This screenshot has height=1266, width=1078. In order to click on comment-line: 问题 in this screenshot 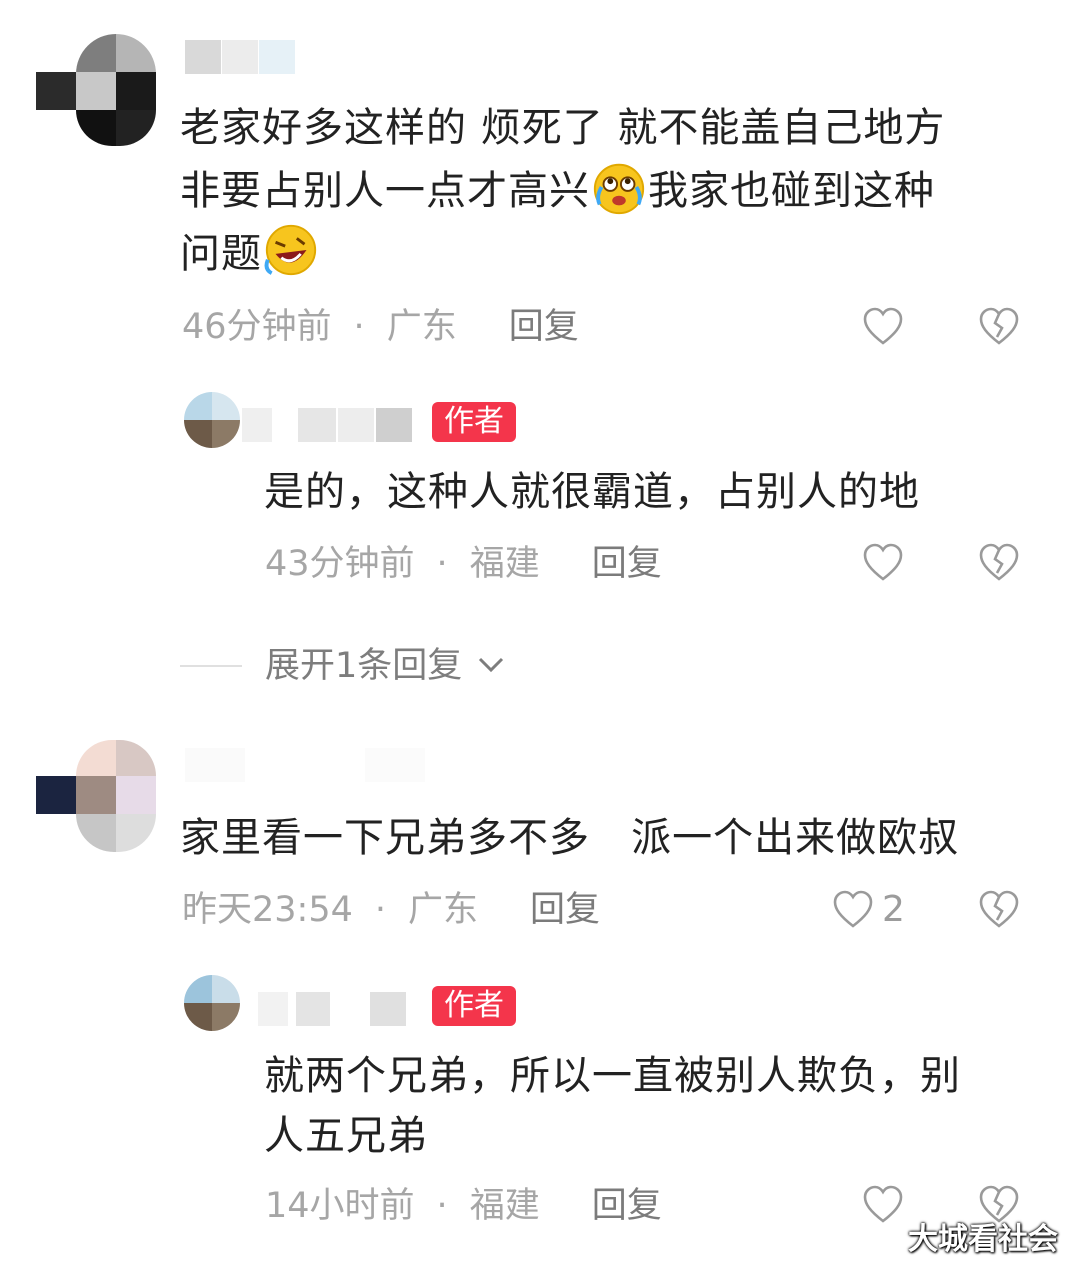, I will do `click(610, 252)`.